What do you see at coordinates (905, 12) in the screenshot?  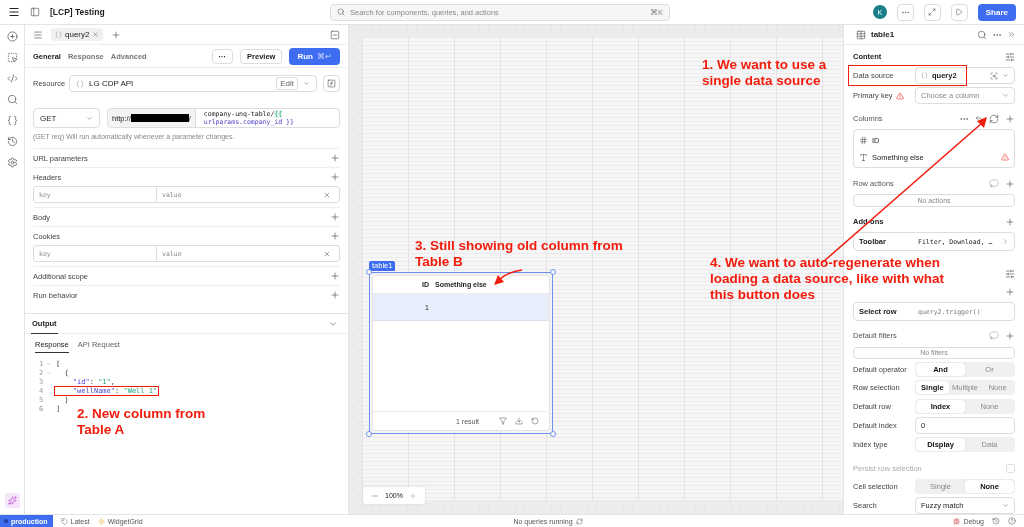 I see `more-button` at bounding box center [905, 12].